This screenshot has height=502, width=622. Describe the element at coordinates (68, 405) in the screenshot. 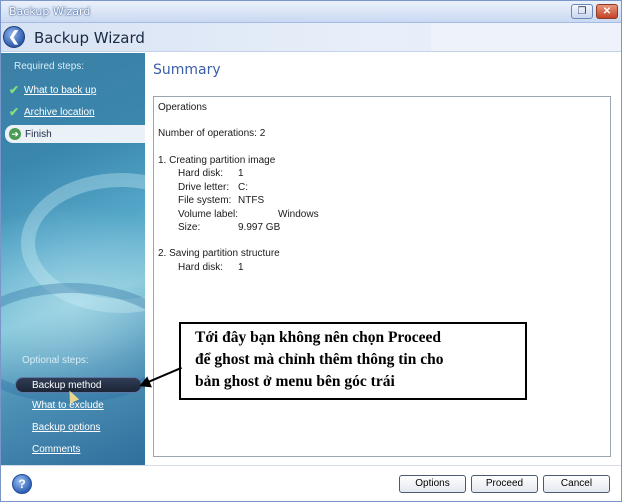

I see `sidebar-item-what-to-exclude: What to exclude` at that location.